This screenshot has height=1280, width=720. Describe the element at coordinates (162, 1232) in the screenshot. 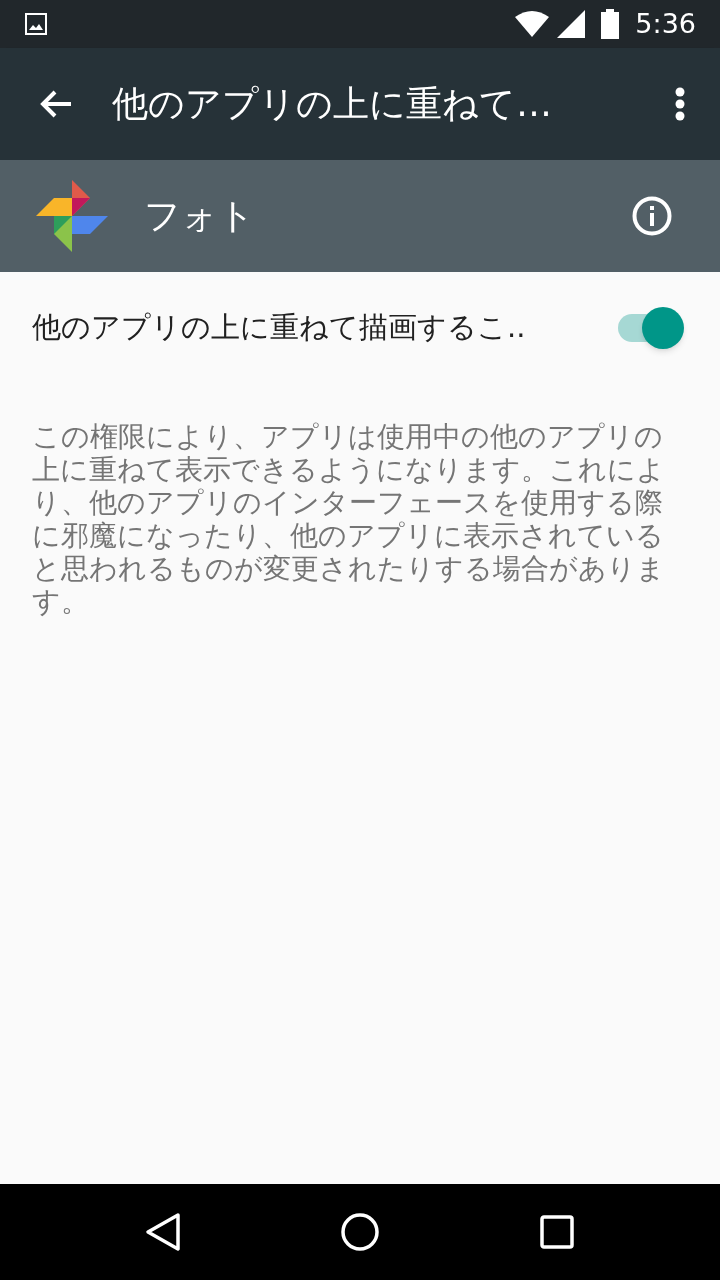

I see `triangle-icon` at that location.